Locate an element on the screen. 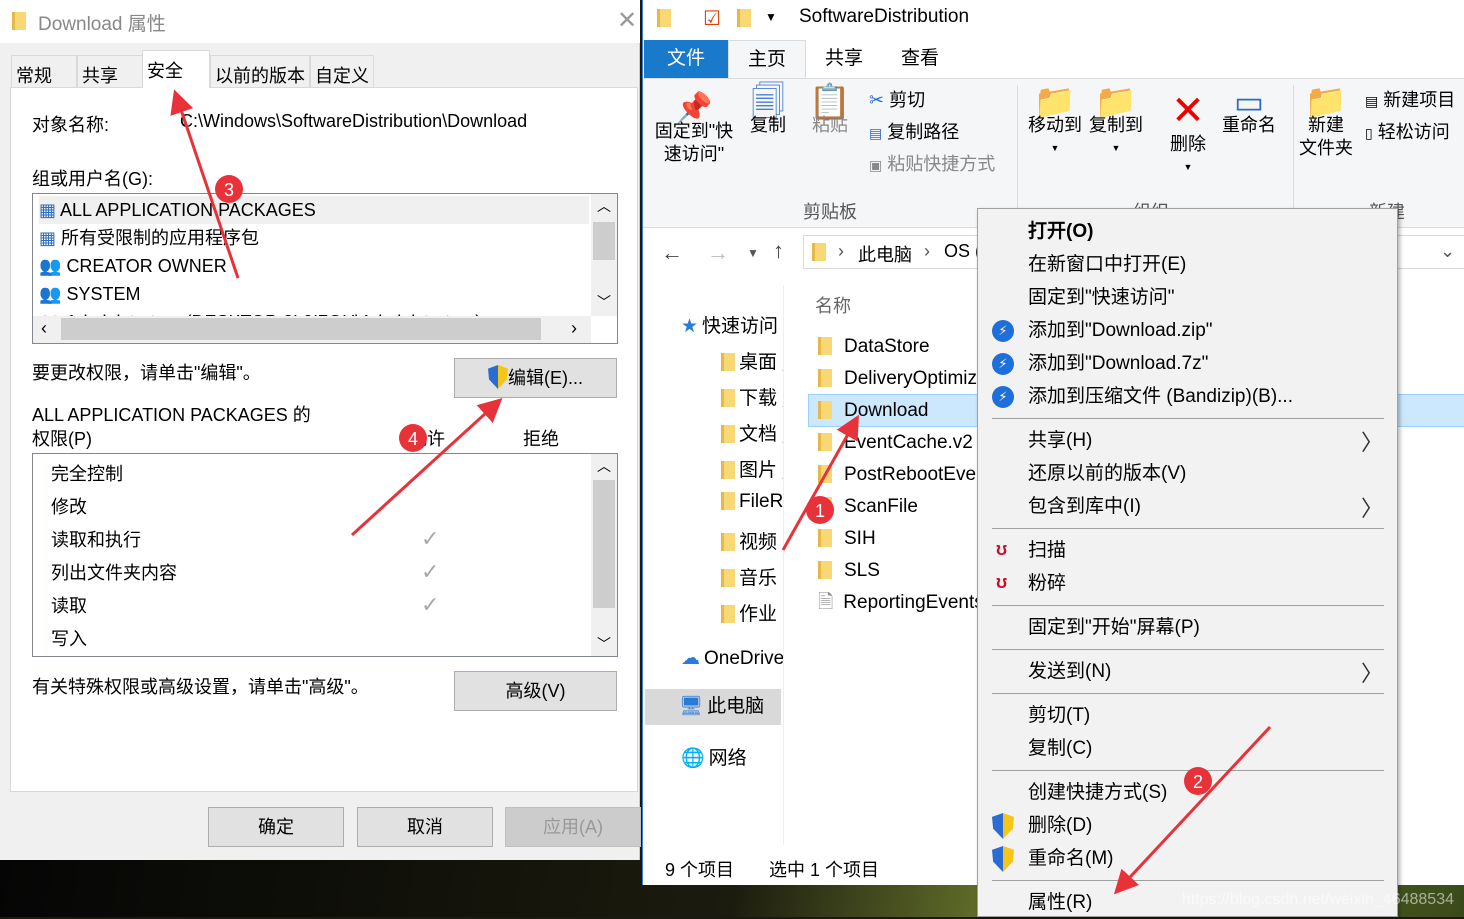 This screenshot has width=1464, height=919. copy-path-button: ▤ 复制路径 is located at coordinates (914, 133).